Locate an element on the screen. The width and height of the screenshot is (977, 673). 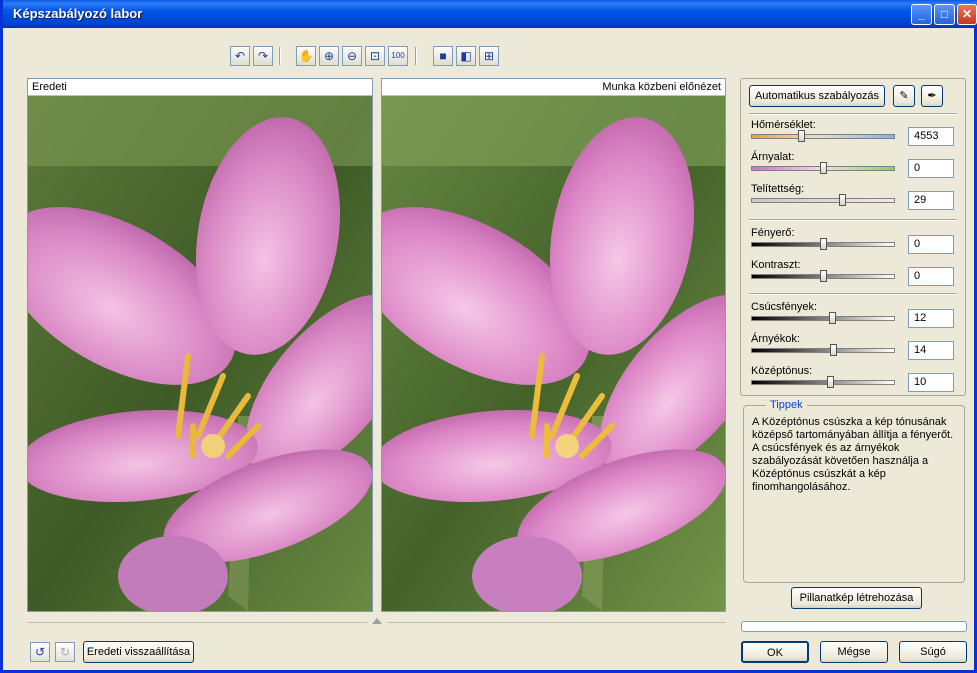
fit-icon: ⊡ is located at coordinates (375, 56).